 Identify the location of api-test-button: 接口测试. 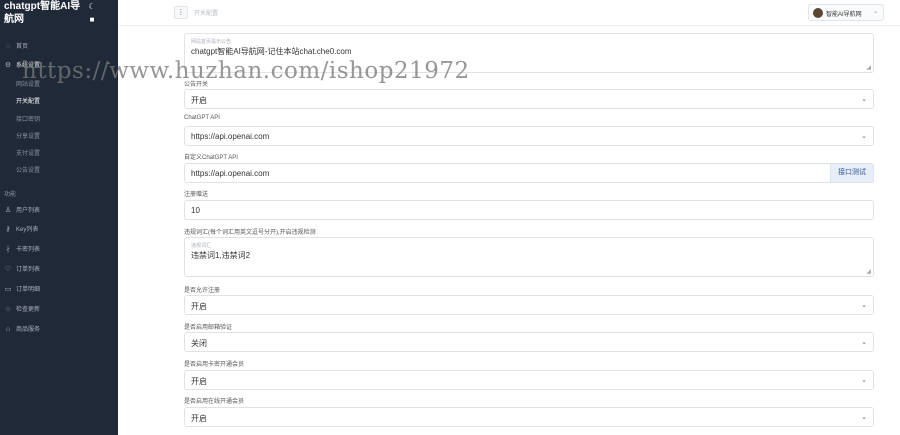
(852, 173).